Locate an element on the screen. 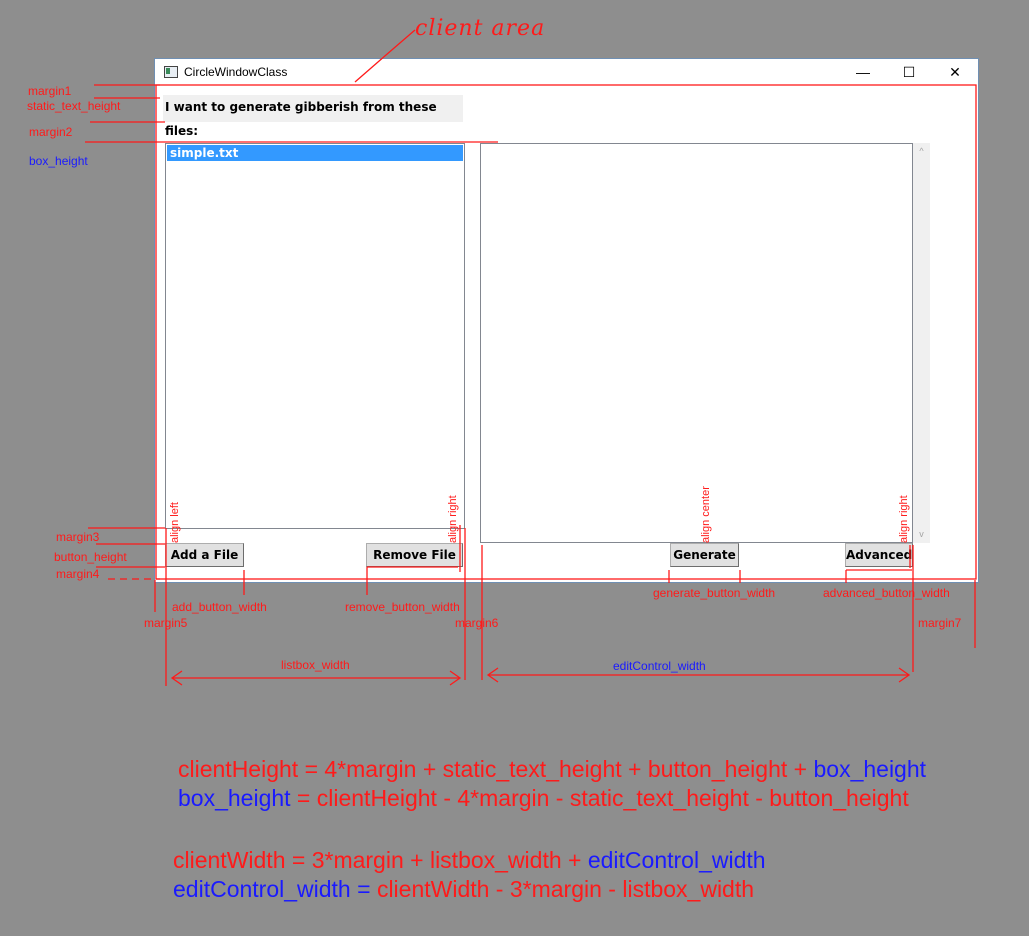 Image resolution: width=1029 pixels, height=936 pixels. client-area-pointer is located at coordinates (385, 56).